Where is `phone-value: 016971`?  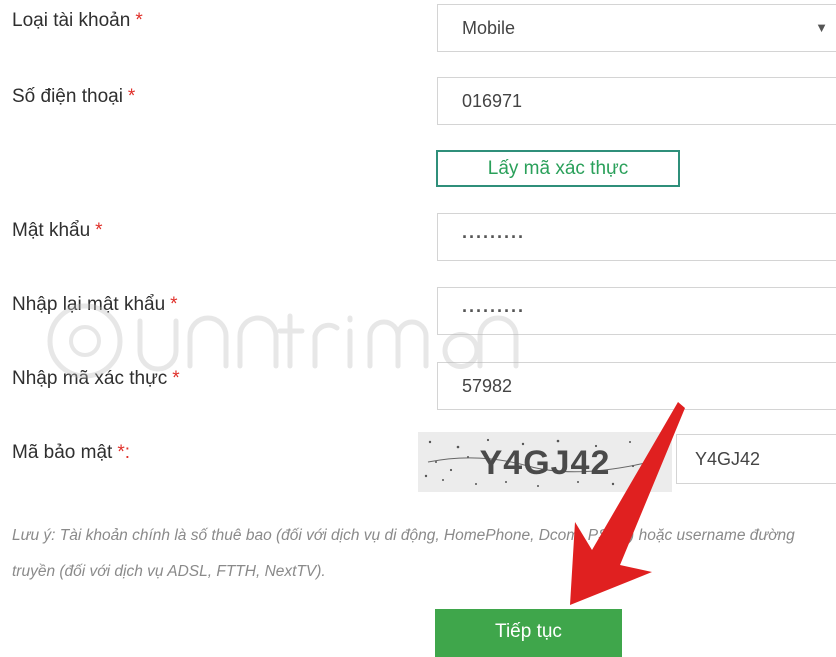 phone-value: 016971 is located at coordinates (492, 101).